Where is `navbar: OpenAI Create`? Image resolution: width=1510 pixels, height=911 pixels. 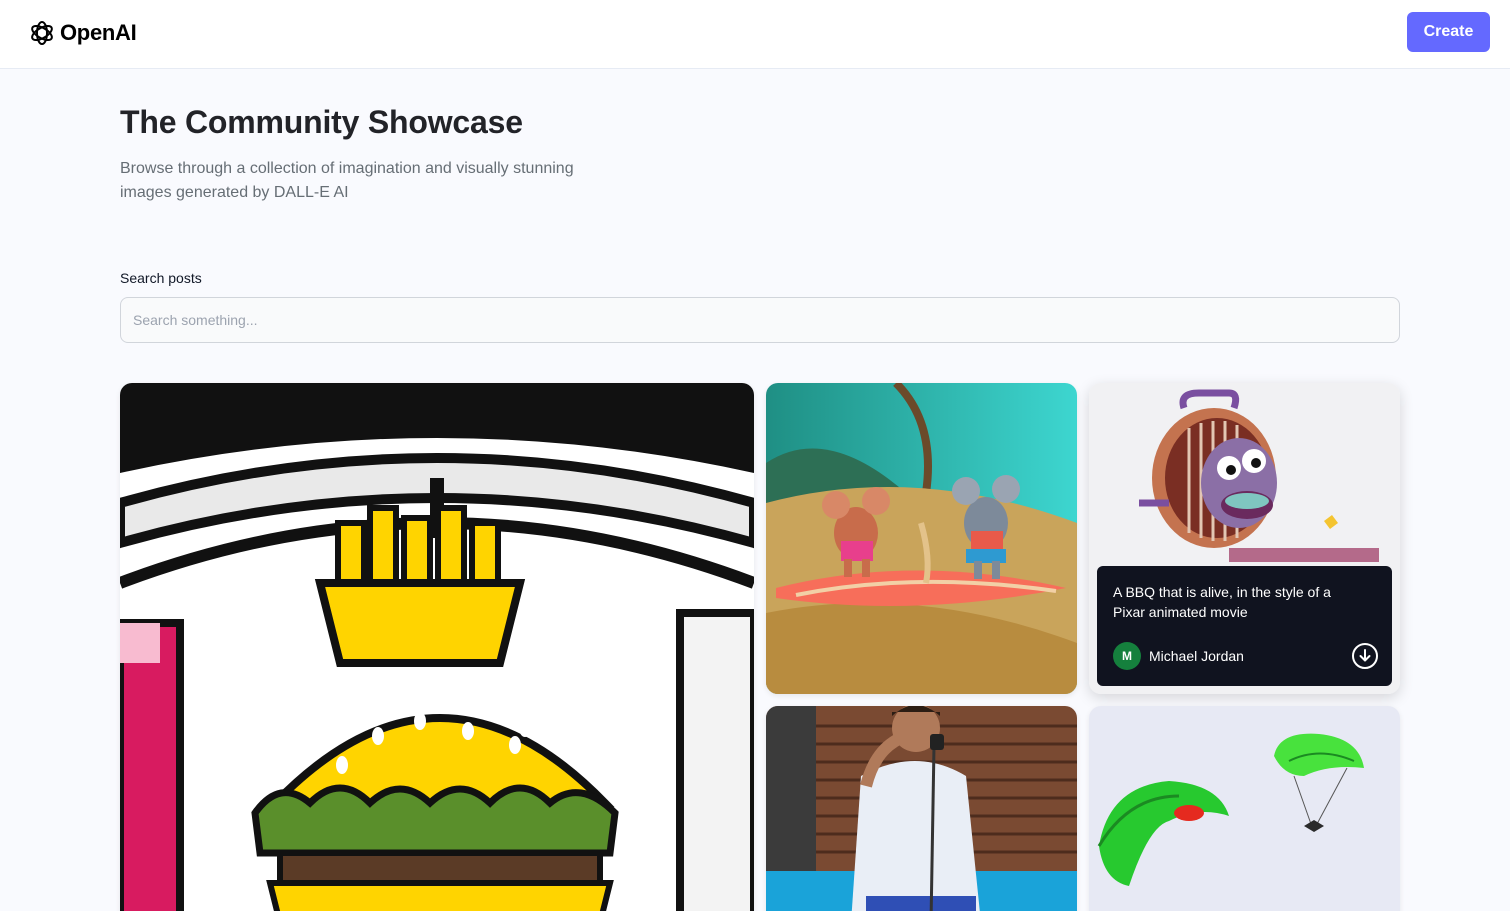
navbar: OpenAI Create is located at coordinates (755, 34).